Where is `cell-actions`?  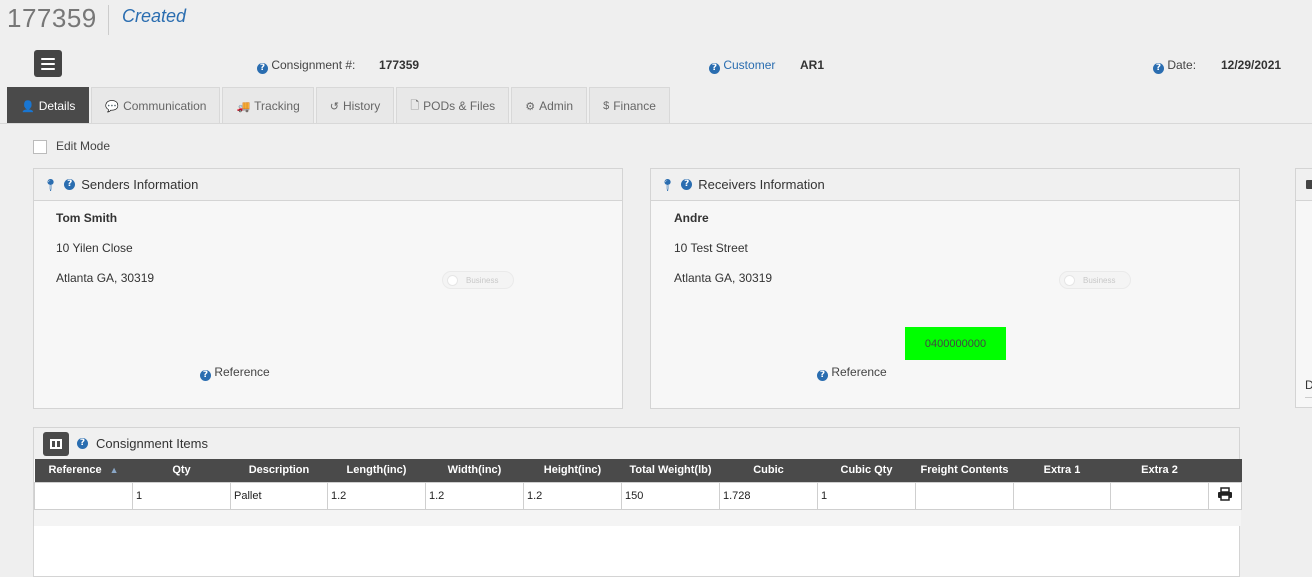 cell-actions is located at coordinates (1225, 495).